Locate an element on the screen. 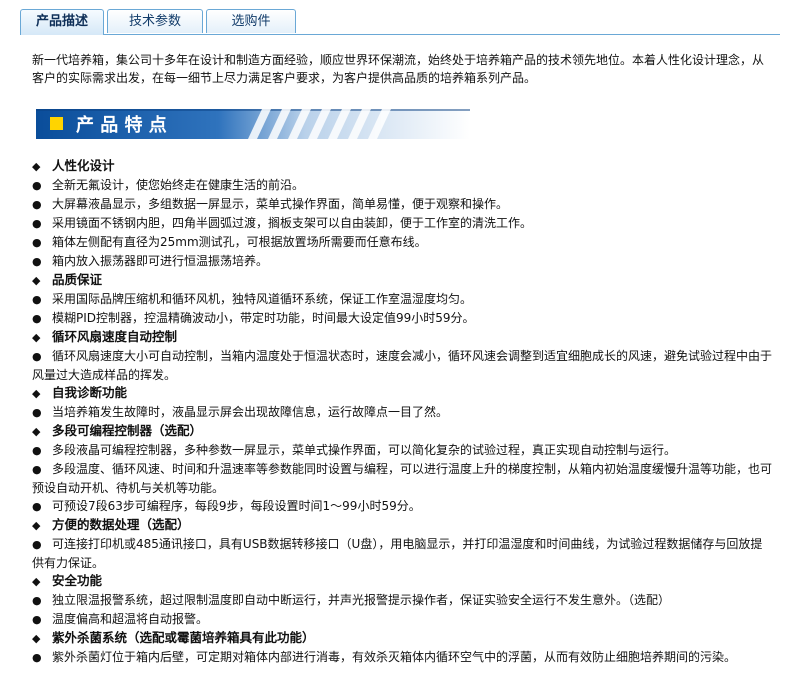 The image size is (790, 679). feature-heading-text: 自我诊断功能 is located at coordinates (90, 392).